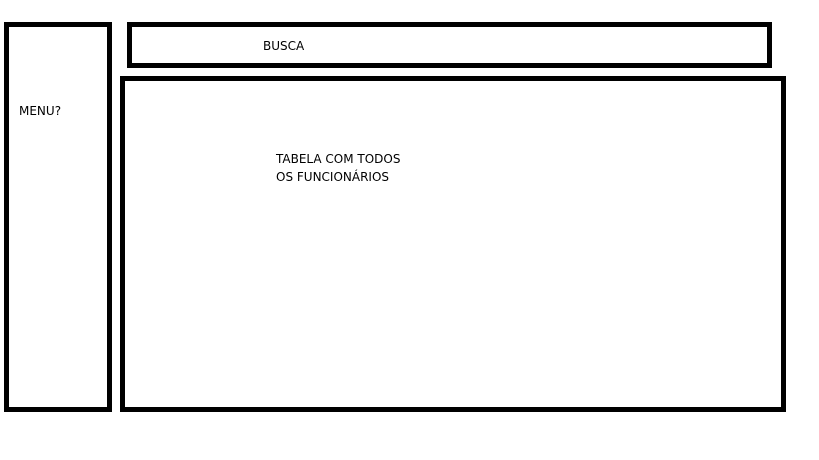 The width and height of the screenshot is (819, 460). What do you see at coordinates (40, 111) in the screenshot?
I see `menu-label: MENU?` at bounding box center [40, 111].